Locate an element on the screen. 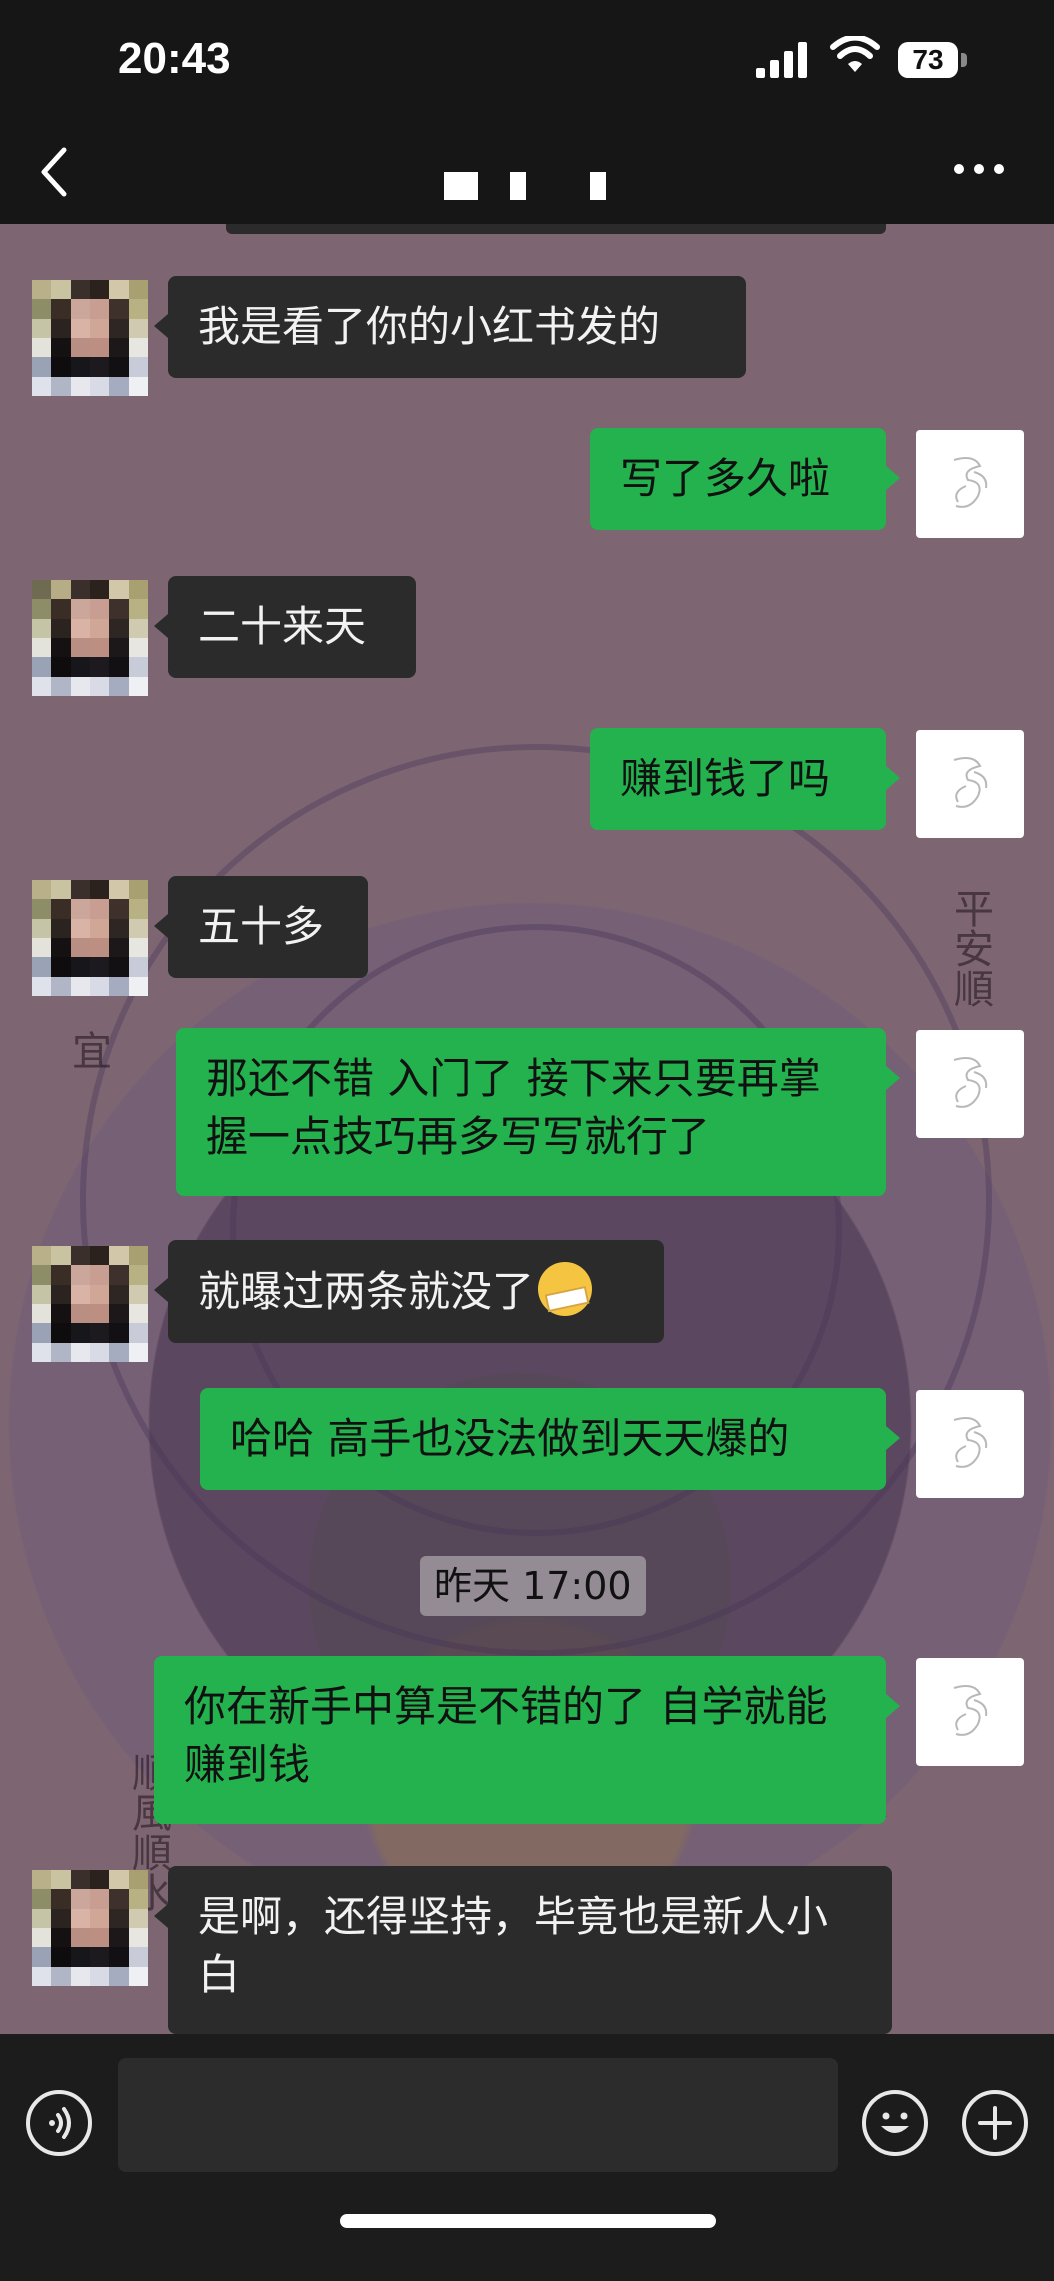  message-input is located at coordinates (478, 2115).